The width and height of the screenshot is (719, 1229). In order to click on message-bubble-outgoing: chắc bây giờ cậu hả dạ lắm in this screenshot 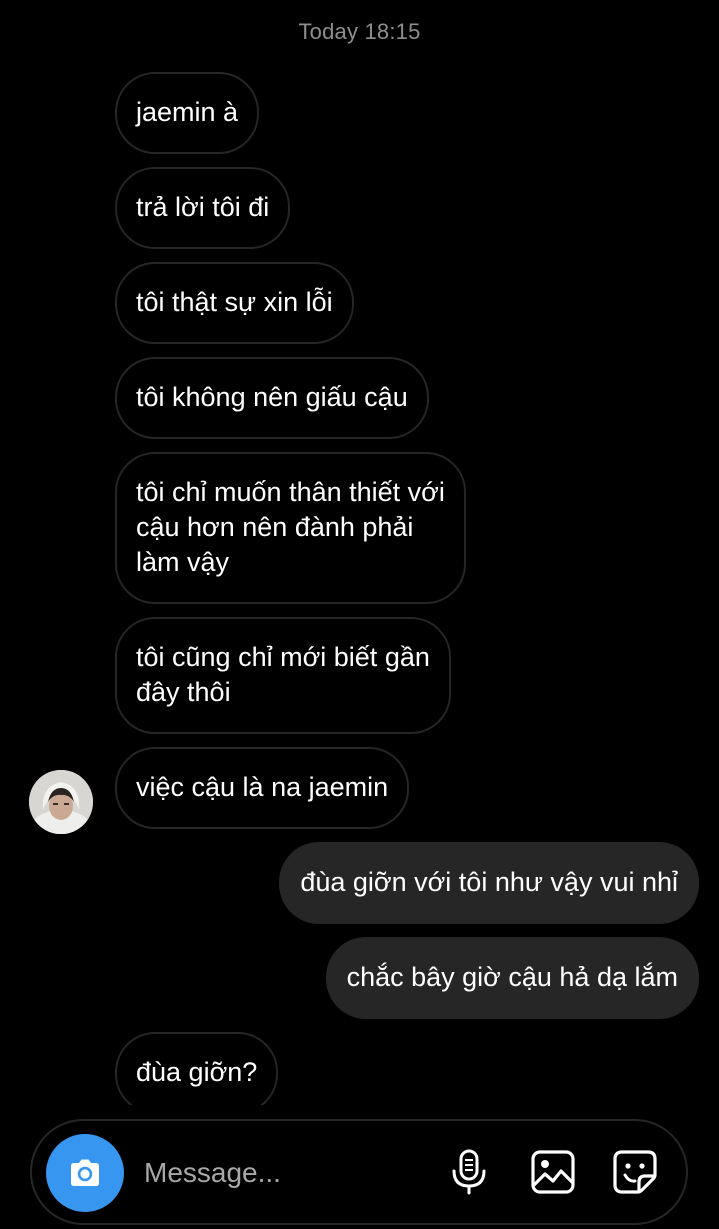, I will do `click(512, 978)`.